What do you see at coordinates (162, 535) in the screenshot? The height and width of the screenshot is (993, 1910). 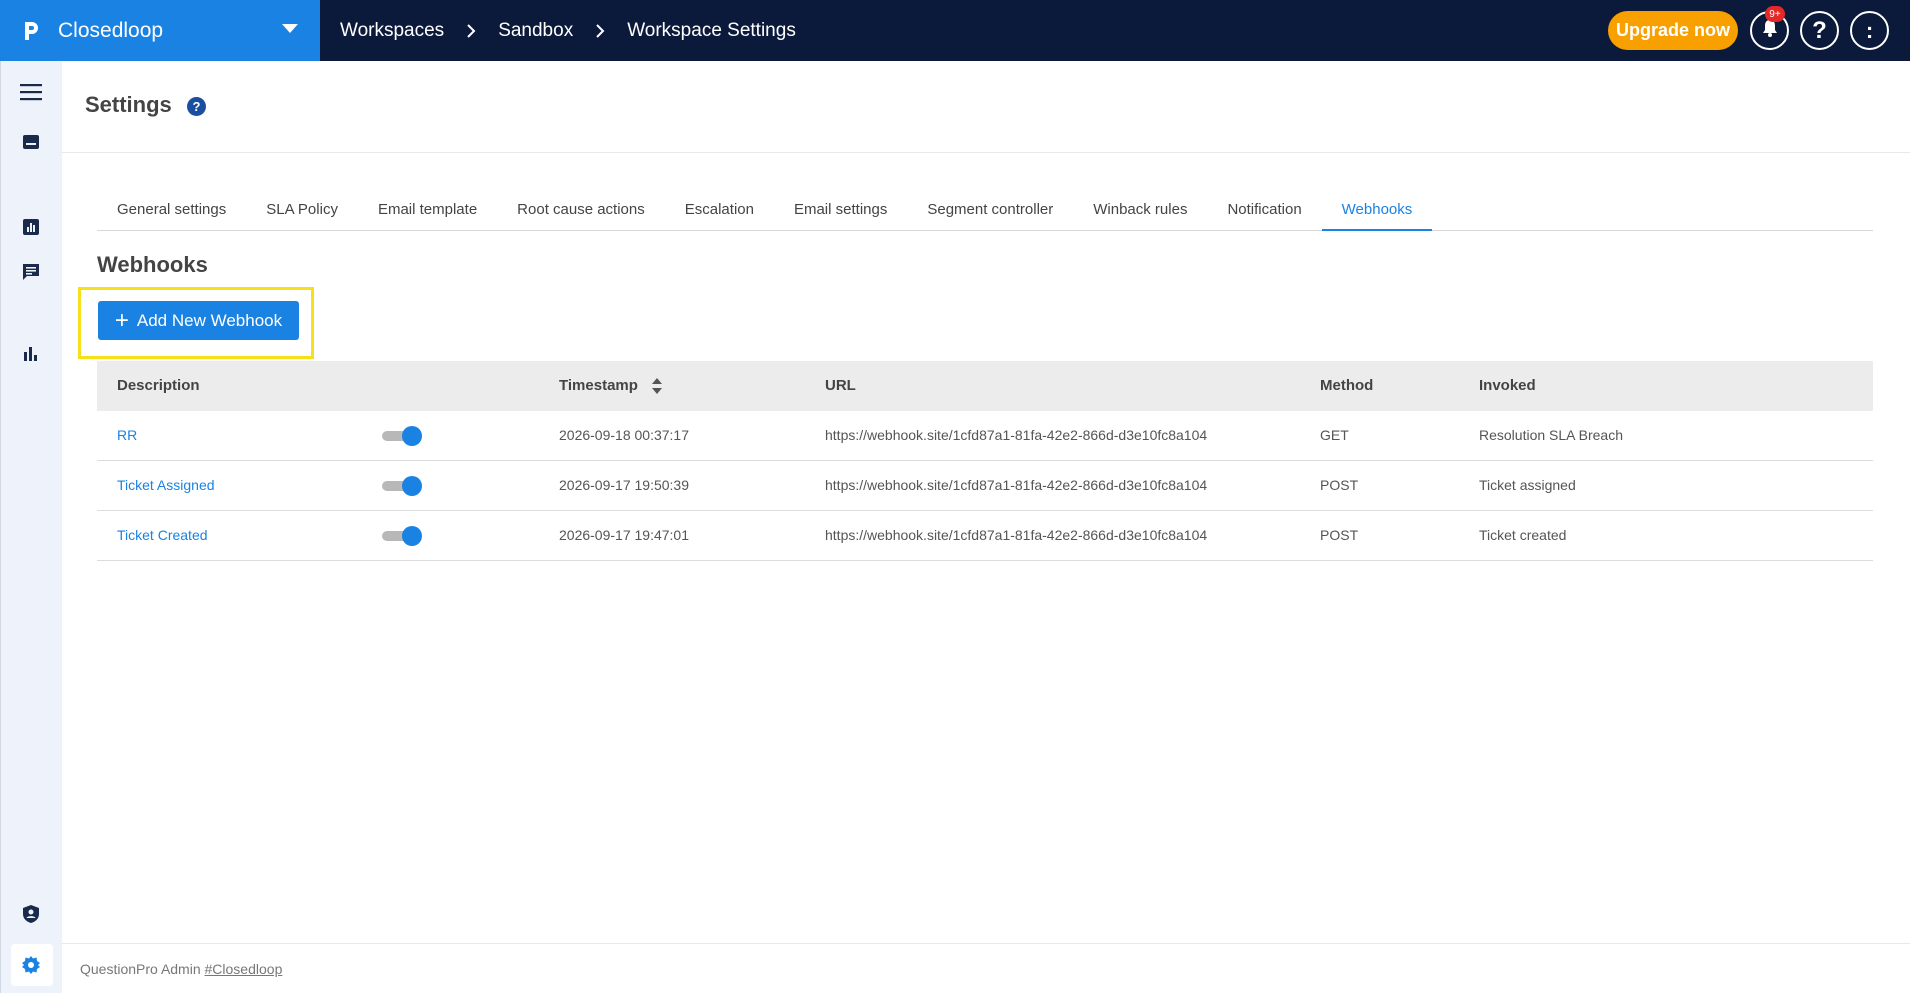 I see `webhook-description-link: Ticket Created` at bounding box center [162, 535].